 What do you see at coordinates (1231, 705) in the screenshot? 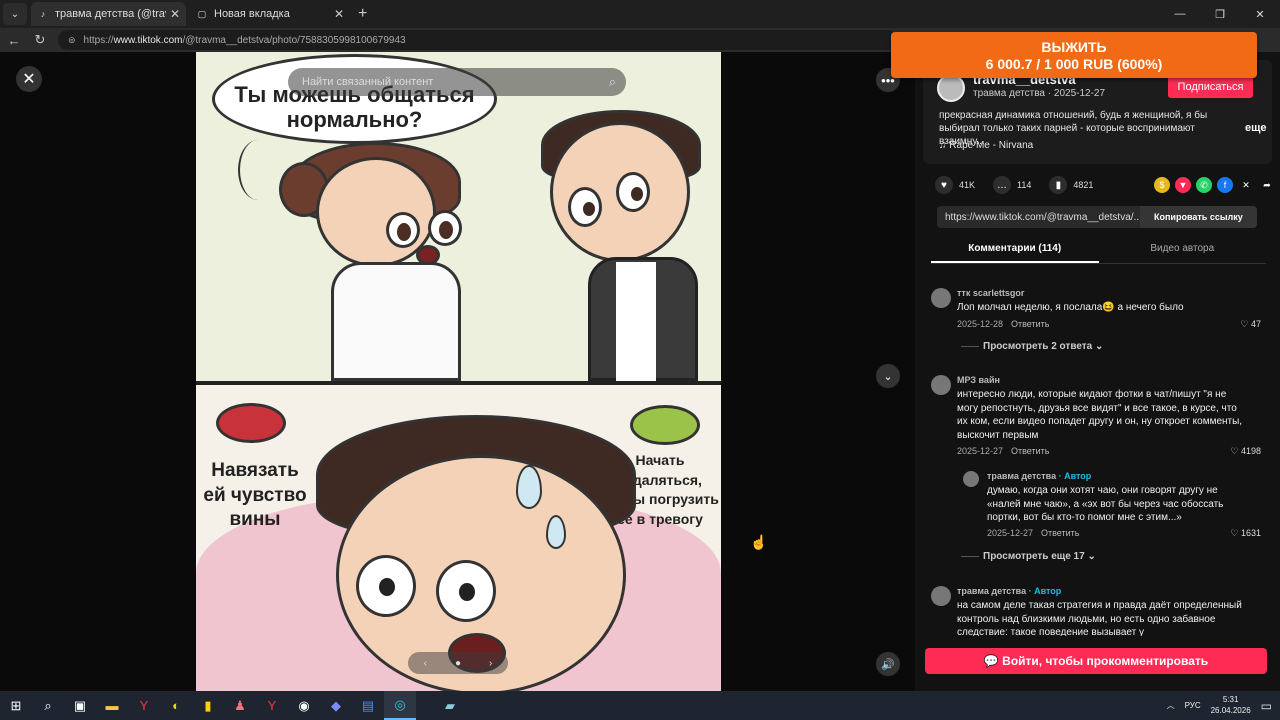
I see `clock: 5:31 26.04.2026` at bounding box center [1231, 705].